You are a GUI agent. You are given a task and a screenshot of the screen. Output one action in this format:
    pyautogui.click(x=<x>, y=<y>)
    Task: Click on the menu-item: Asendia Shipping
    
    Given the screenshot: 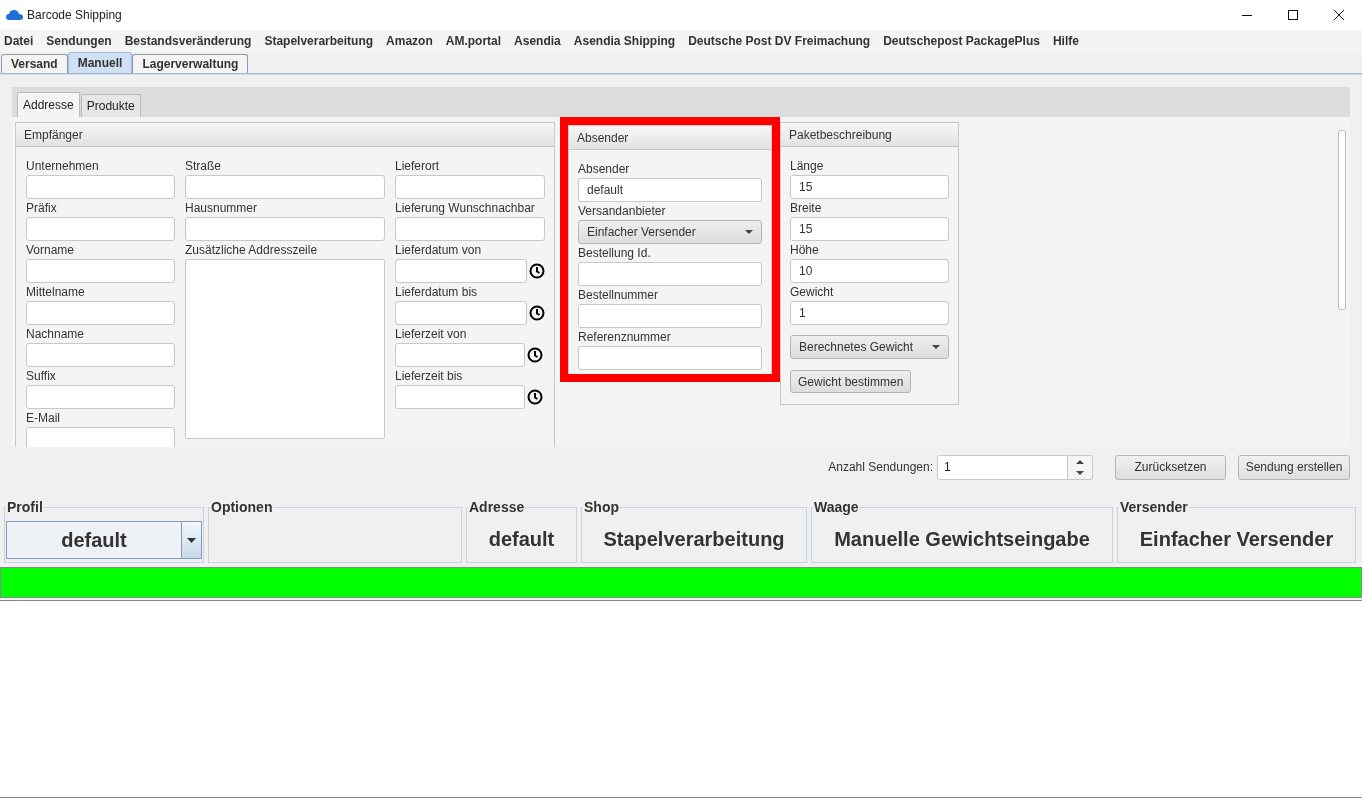 What is the action you would take?
    pyautogui.click(x=624, y=41)
    